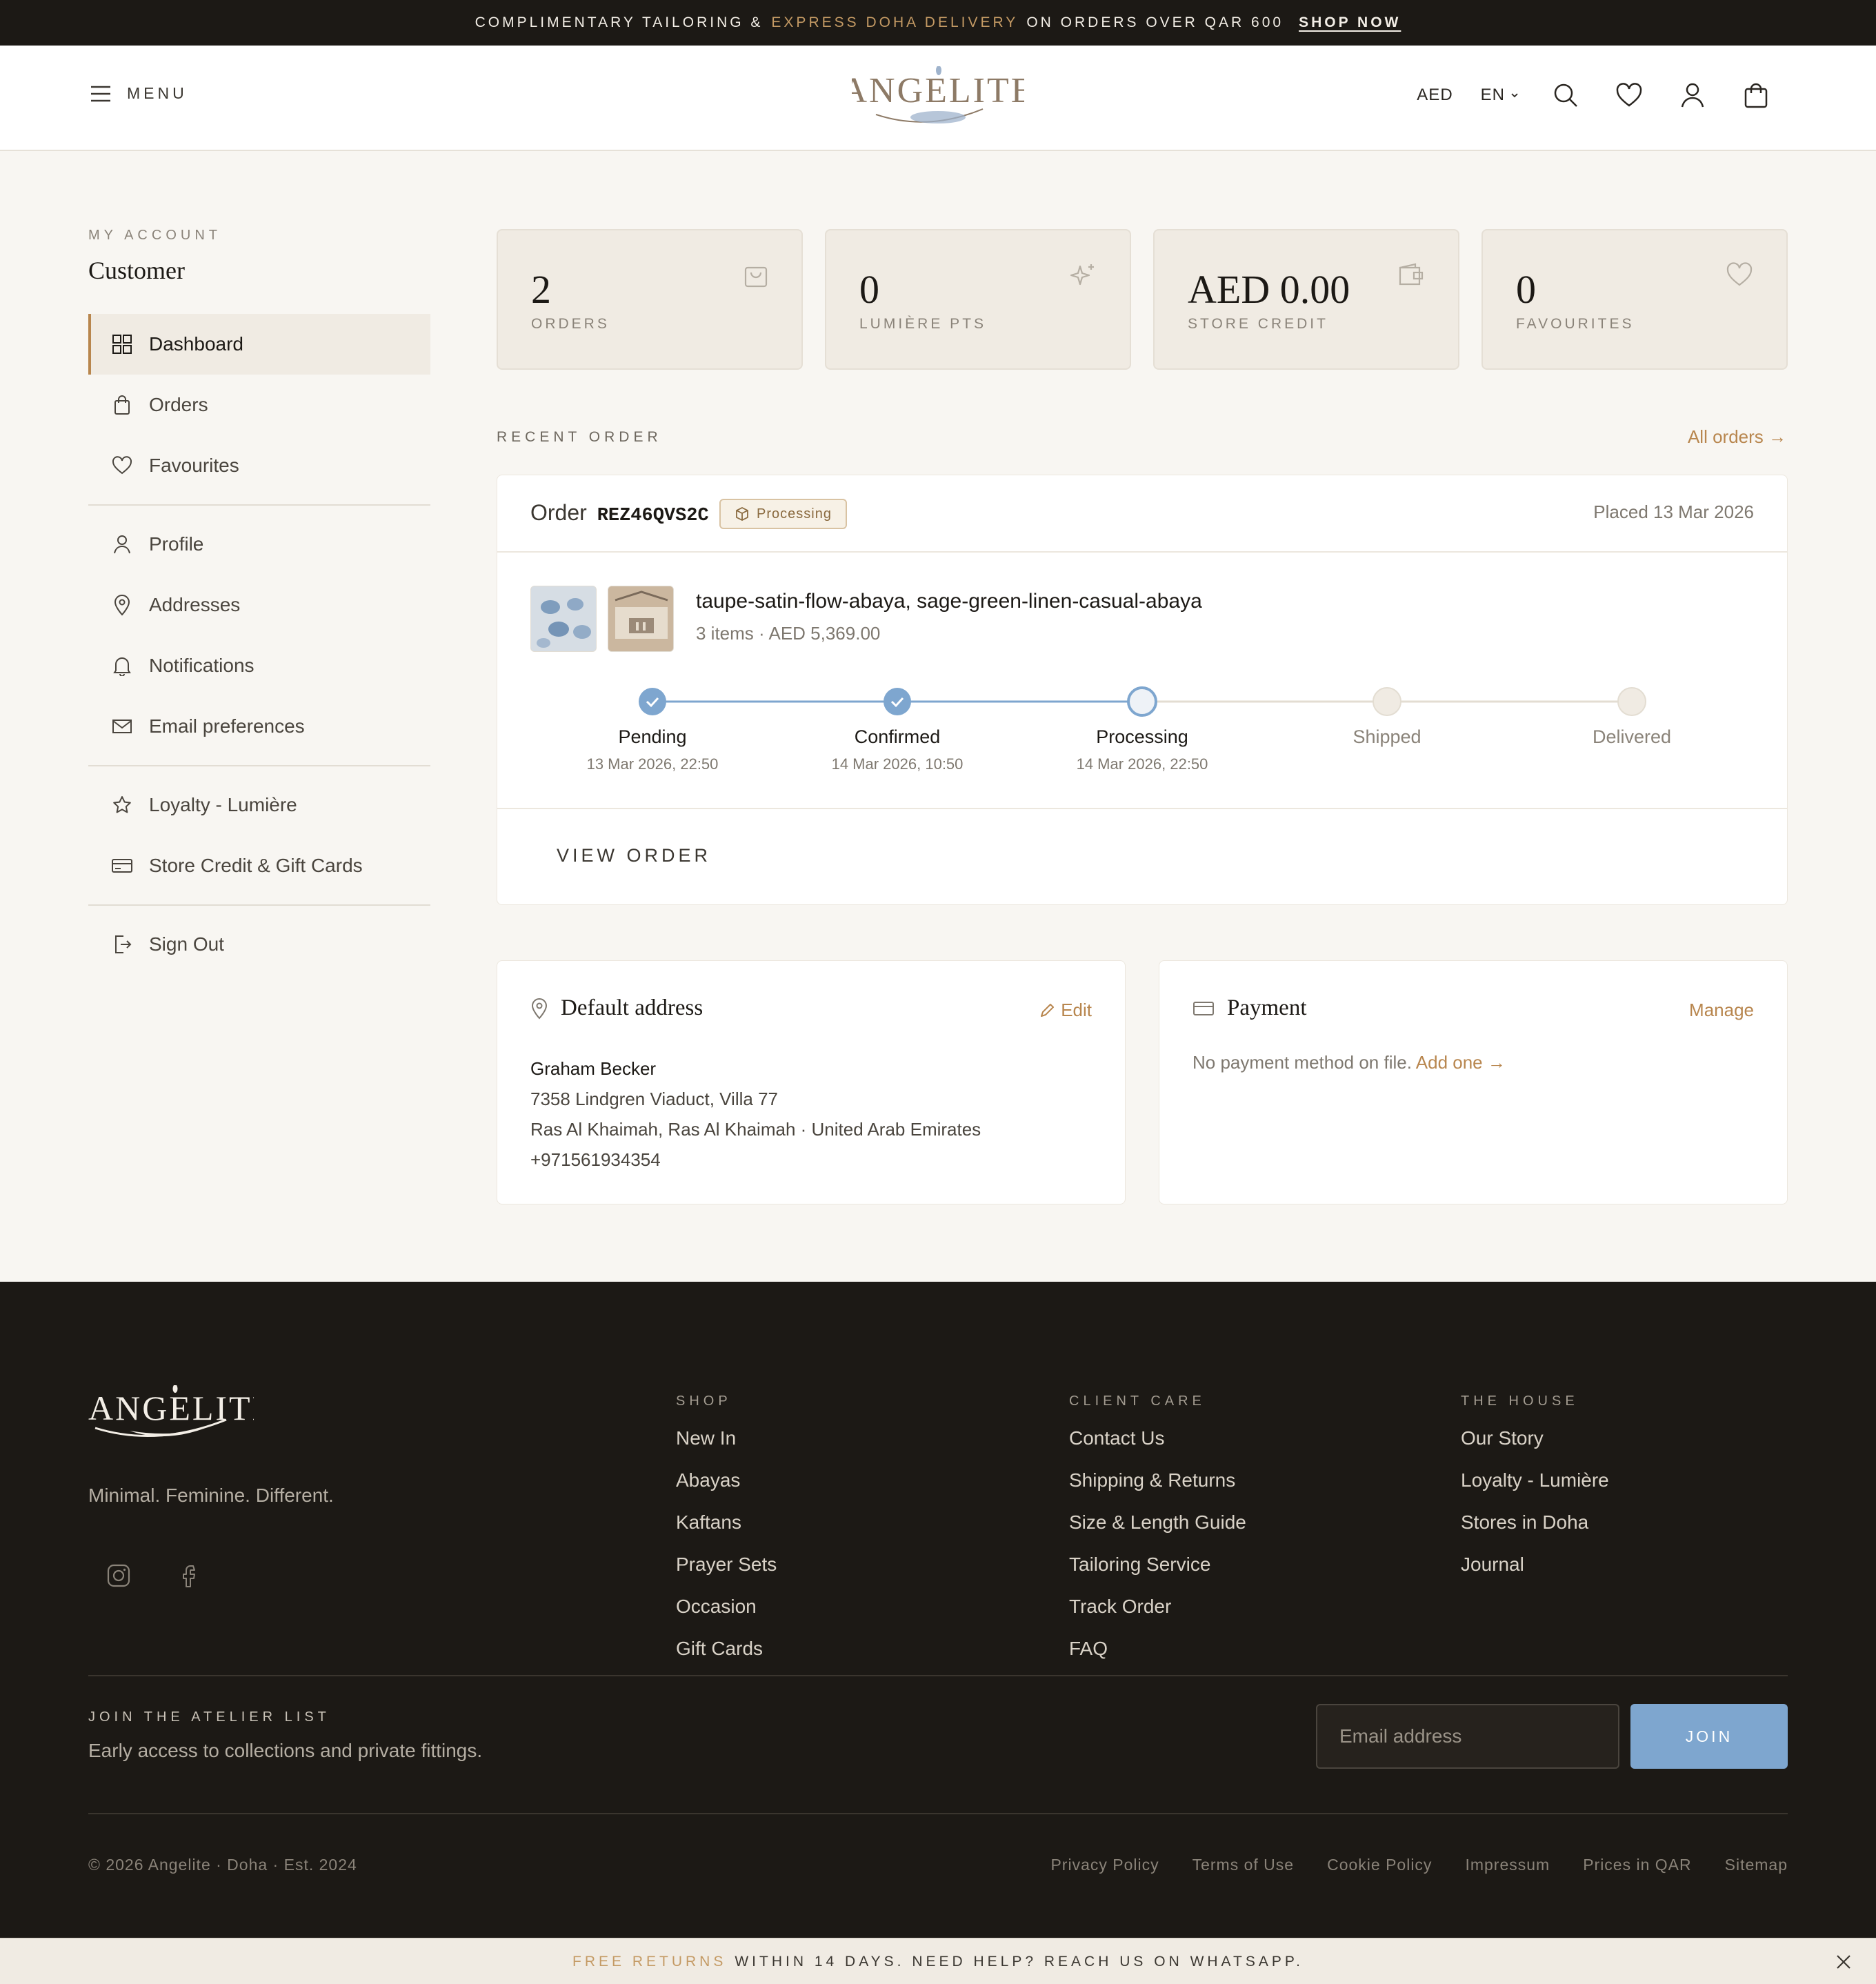 The image size is (1876, 1984). I want to click on step-label: Processing, so click(1142, 737).